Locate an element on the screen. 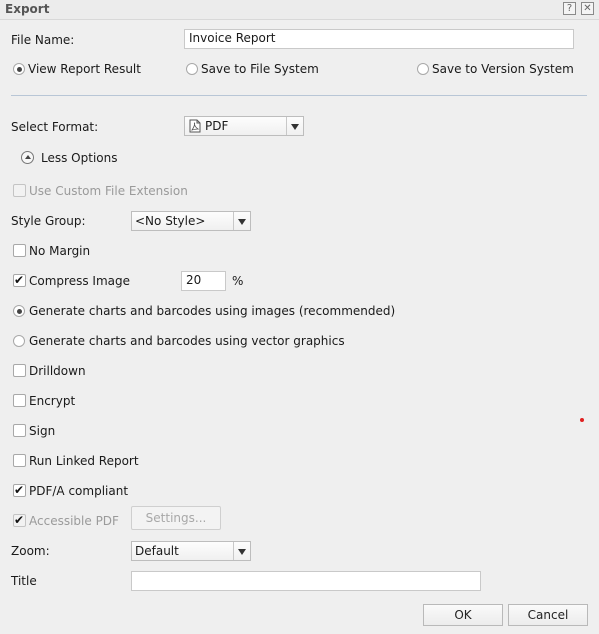 The width and height of the screenshot is (599, 634). checkbox-label: No Margin is located at coordinates (60, 251).